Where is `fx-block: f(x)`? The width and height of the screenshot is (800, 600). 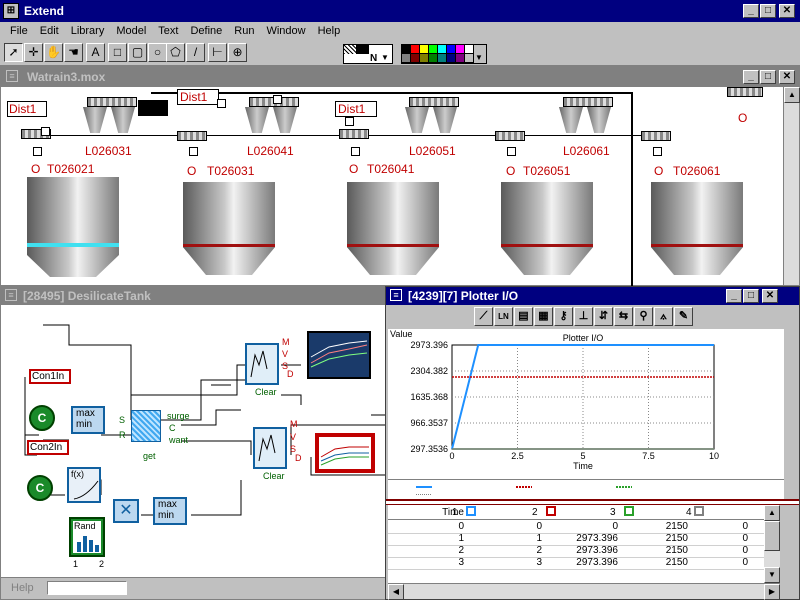 fx-block: f(x) is located at coordinates (84, 485).